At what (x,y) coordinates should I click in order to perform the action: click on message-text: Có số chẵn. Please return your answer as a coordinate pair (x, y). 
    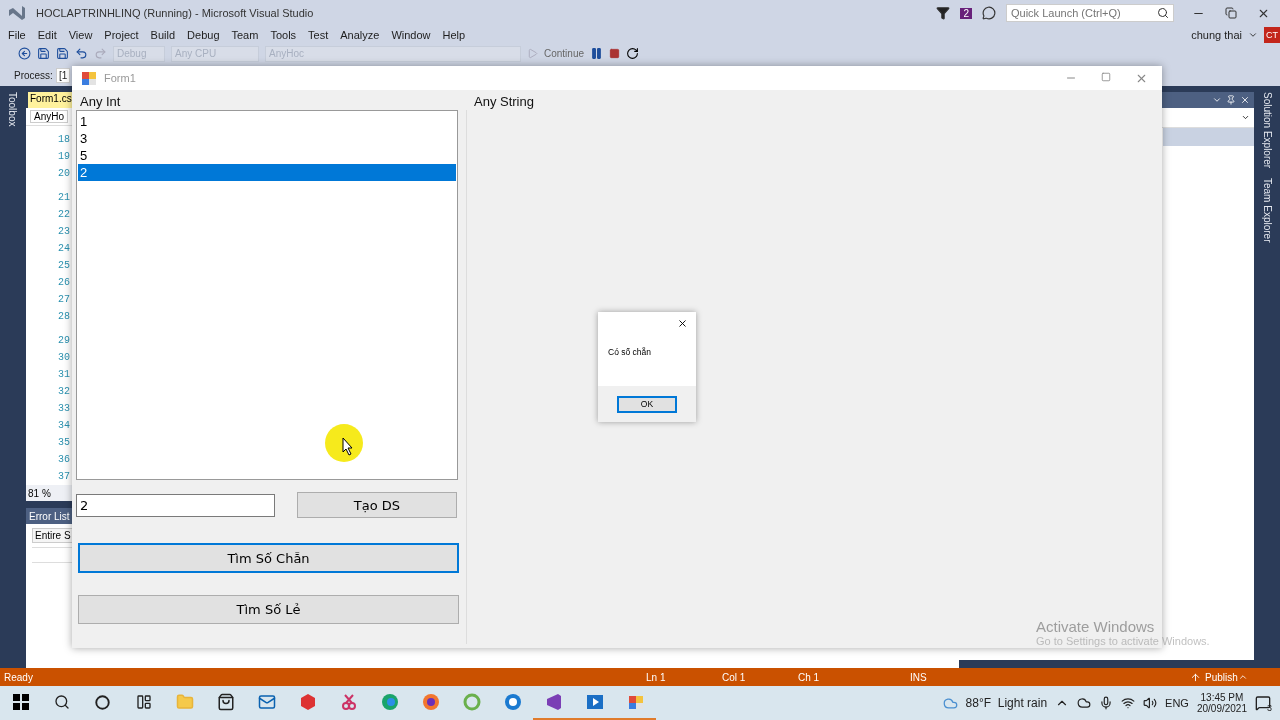
    Looking at the image, I should click on (630, 352).